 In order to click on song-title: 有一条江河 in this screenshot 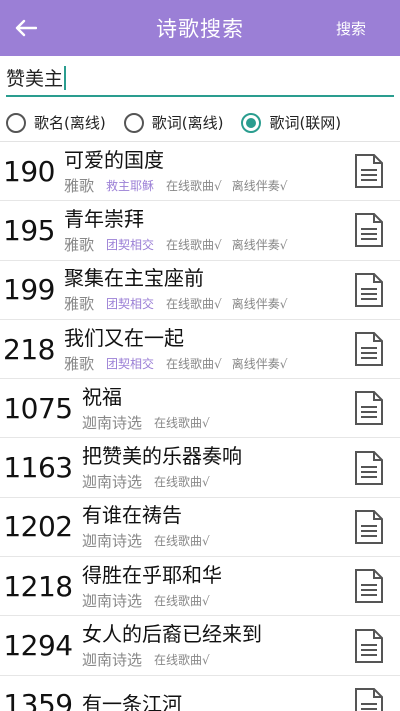, I will do `click(132, 701)`.